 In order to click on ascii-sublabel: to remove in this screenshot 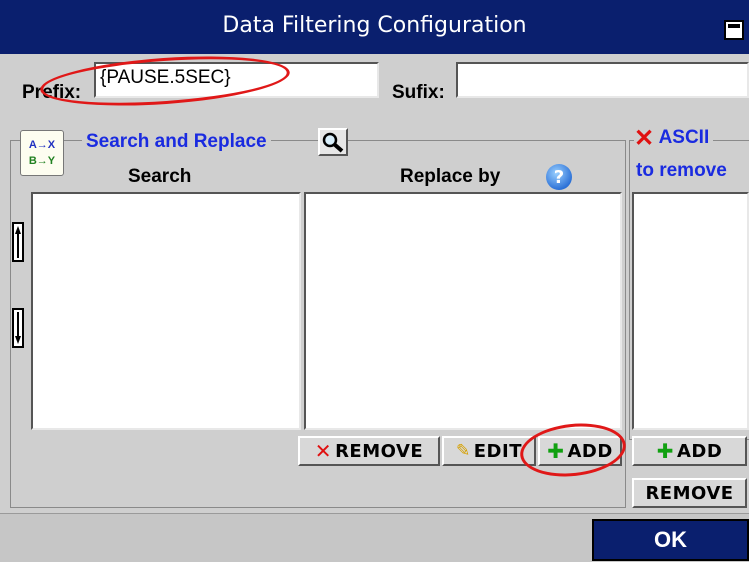, I will do `click(681, 170)`.